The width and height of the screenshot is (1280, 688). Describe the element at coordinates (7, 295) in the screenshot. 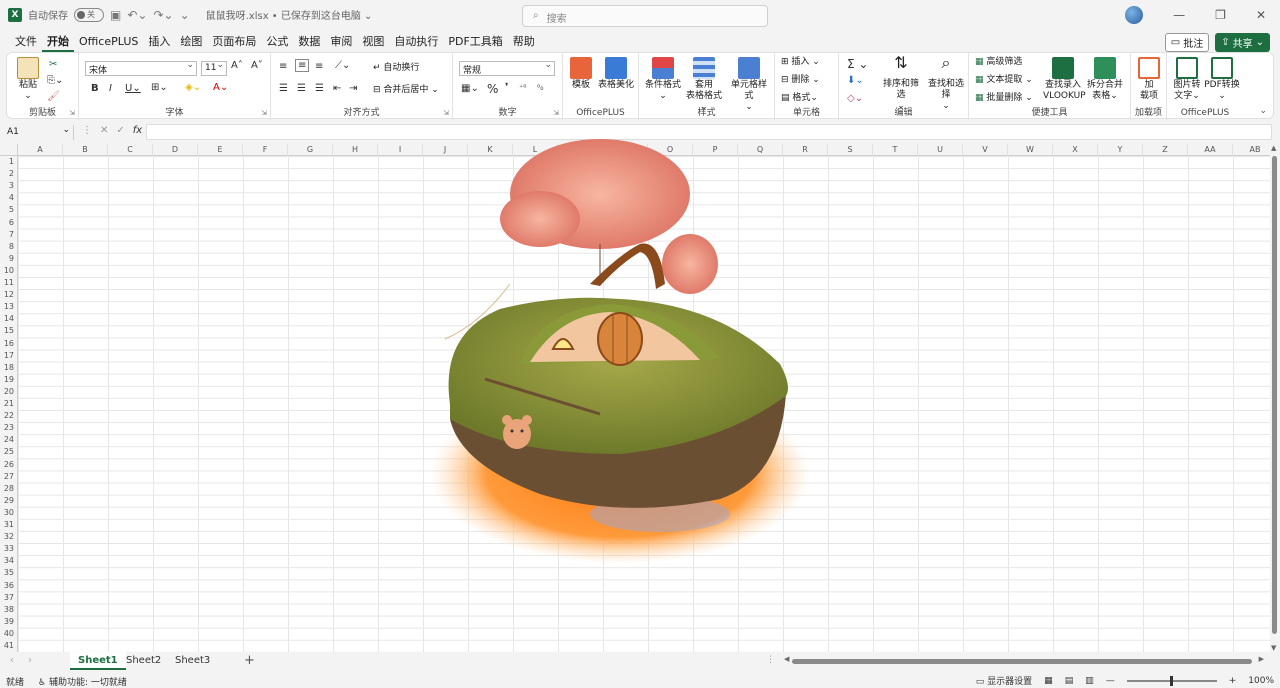

I see `row-header: 12` at that location.